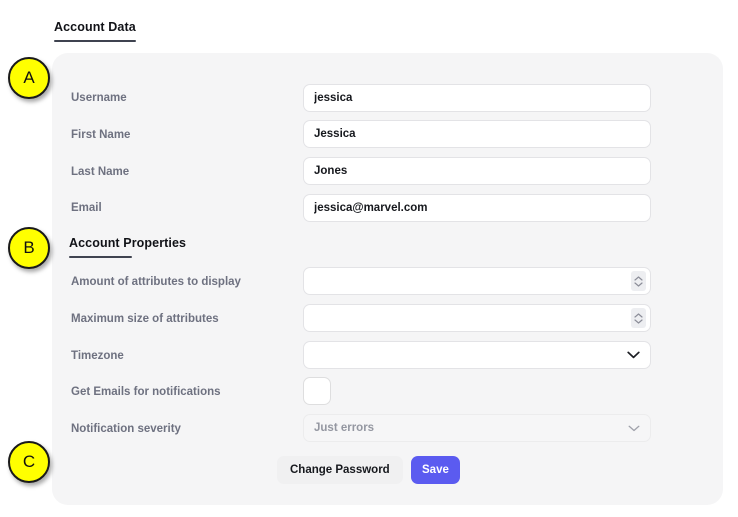  I want to click on save-button: Save, so click(435, 470).